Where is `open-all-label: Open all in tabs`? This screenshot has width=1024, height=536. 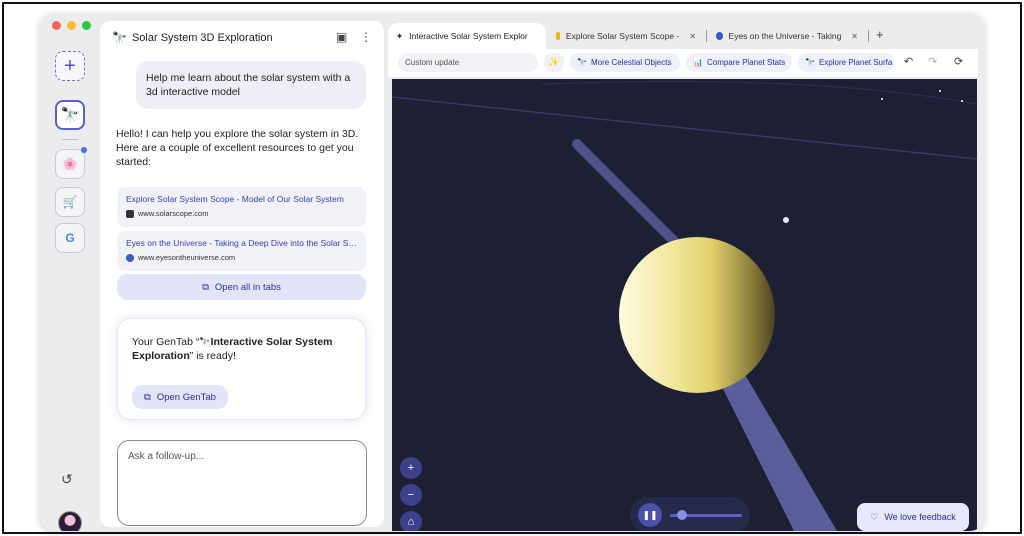
open-all-label: Open all in tabs is located at coordinates (247, 287).